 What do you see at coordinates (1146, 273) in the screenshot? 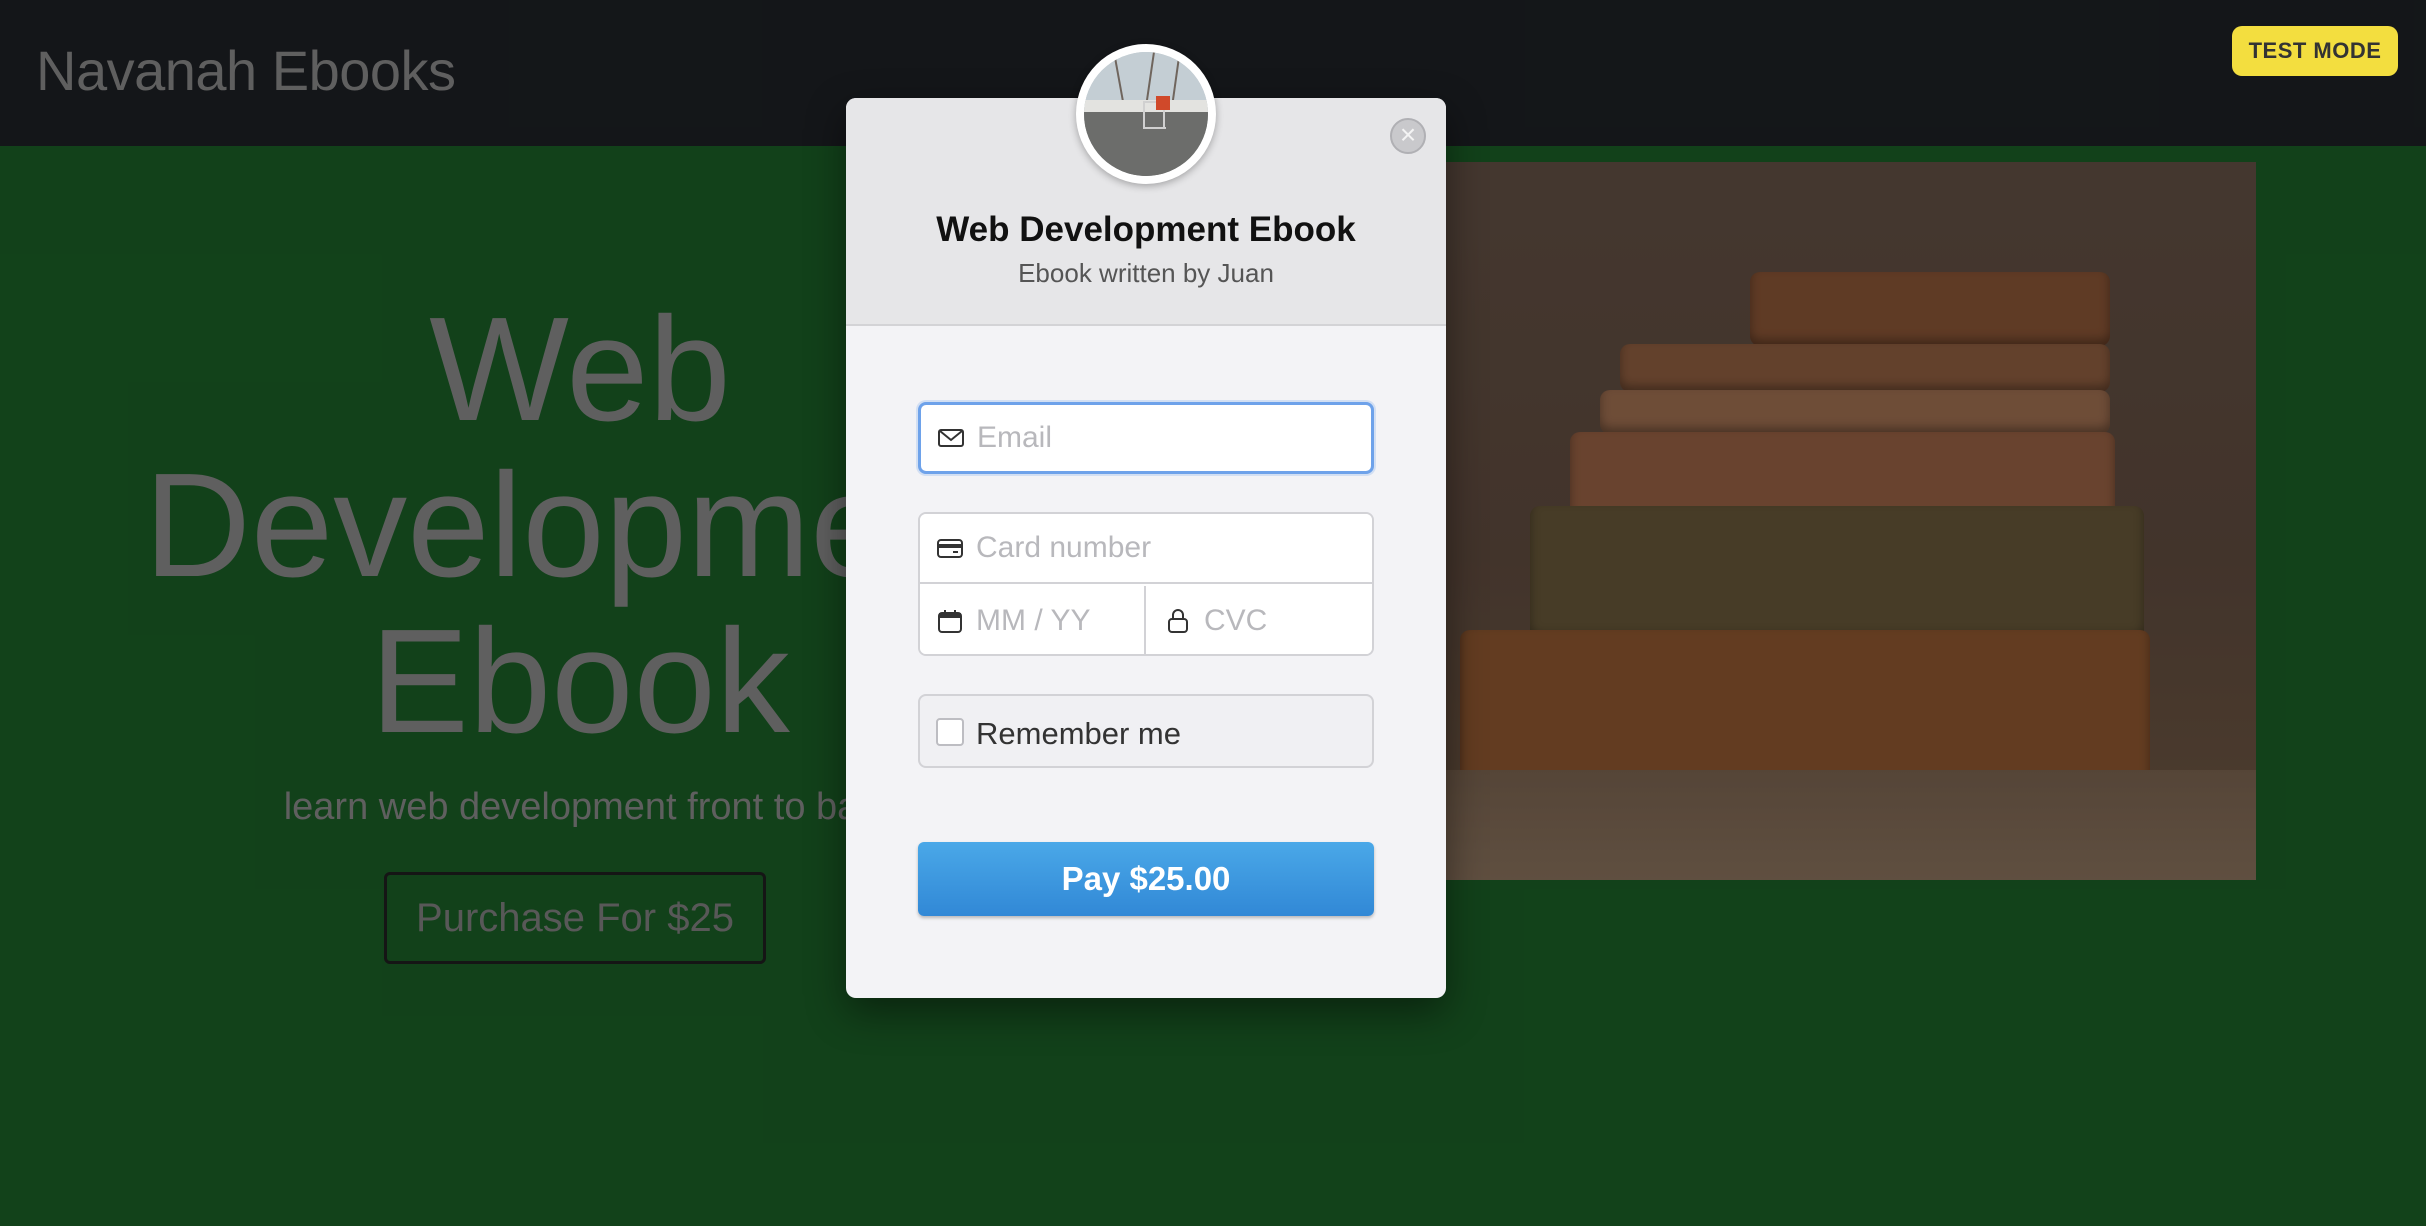
I see `modal-subtitle: Ebook written by Juan` at bounding box center [1146, 273].